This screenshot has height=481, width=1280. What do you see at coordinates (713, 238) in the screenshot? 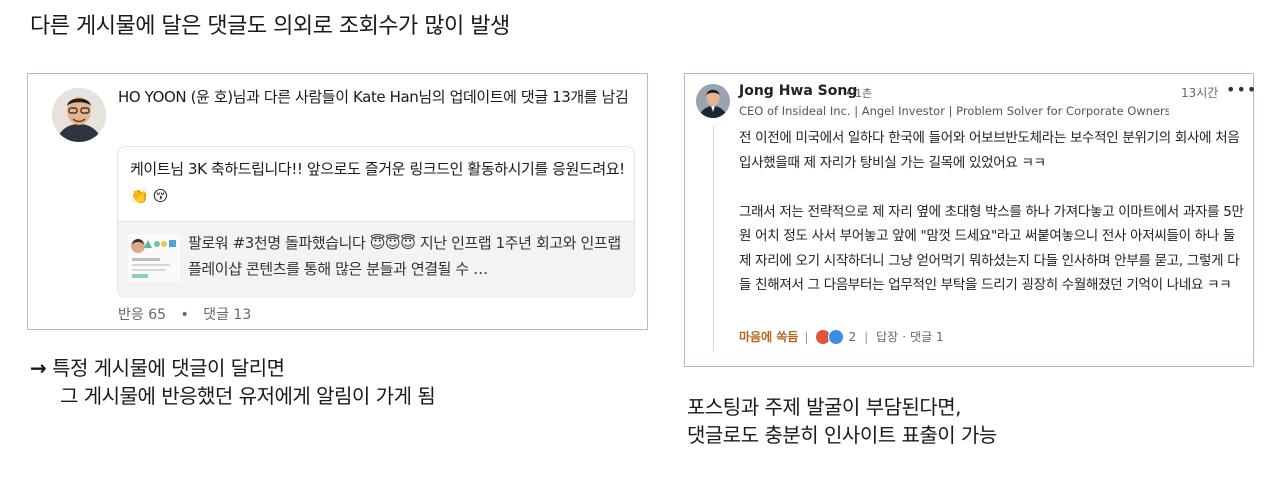
I see `thread-rail` at bounding box center [713, 238].